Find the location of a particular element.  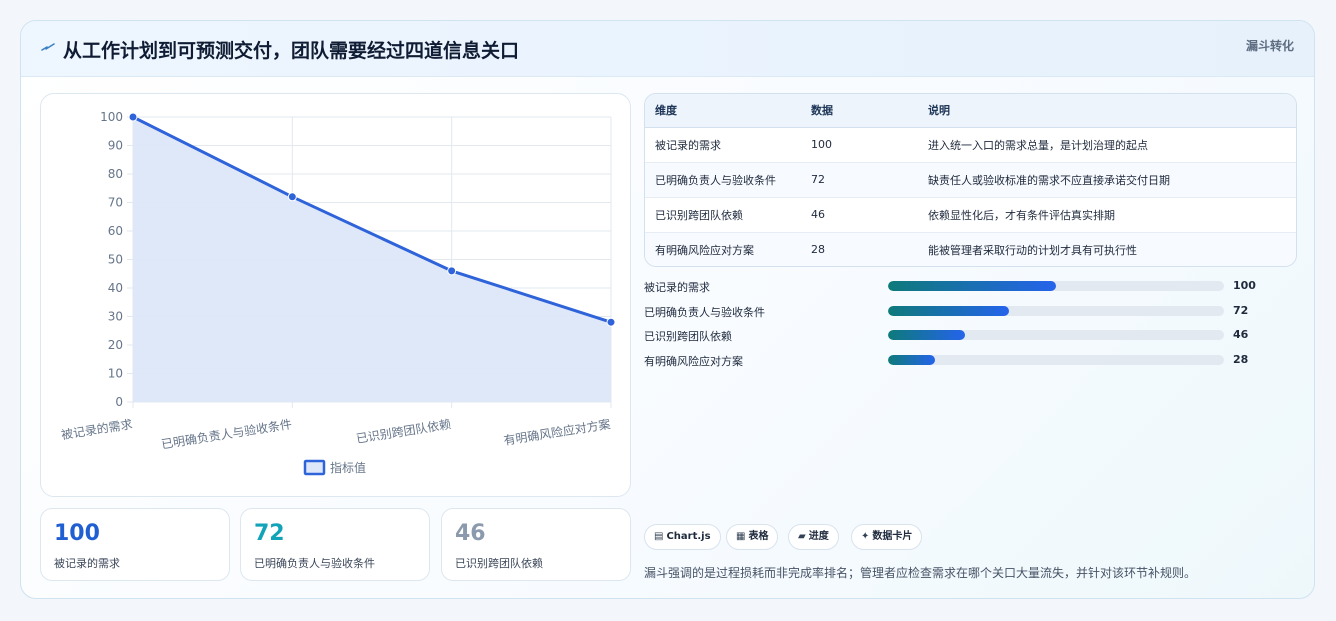

card-header: 从工作计划到可预测交付，团队需要经过四道信息关口 漏斗转化 is located at coordinates (667, 49).